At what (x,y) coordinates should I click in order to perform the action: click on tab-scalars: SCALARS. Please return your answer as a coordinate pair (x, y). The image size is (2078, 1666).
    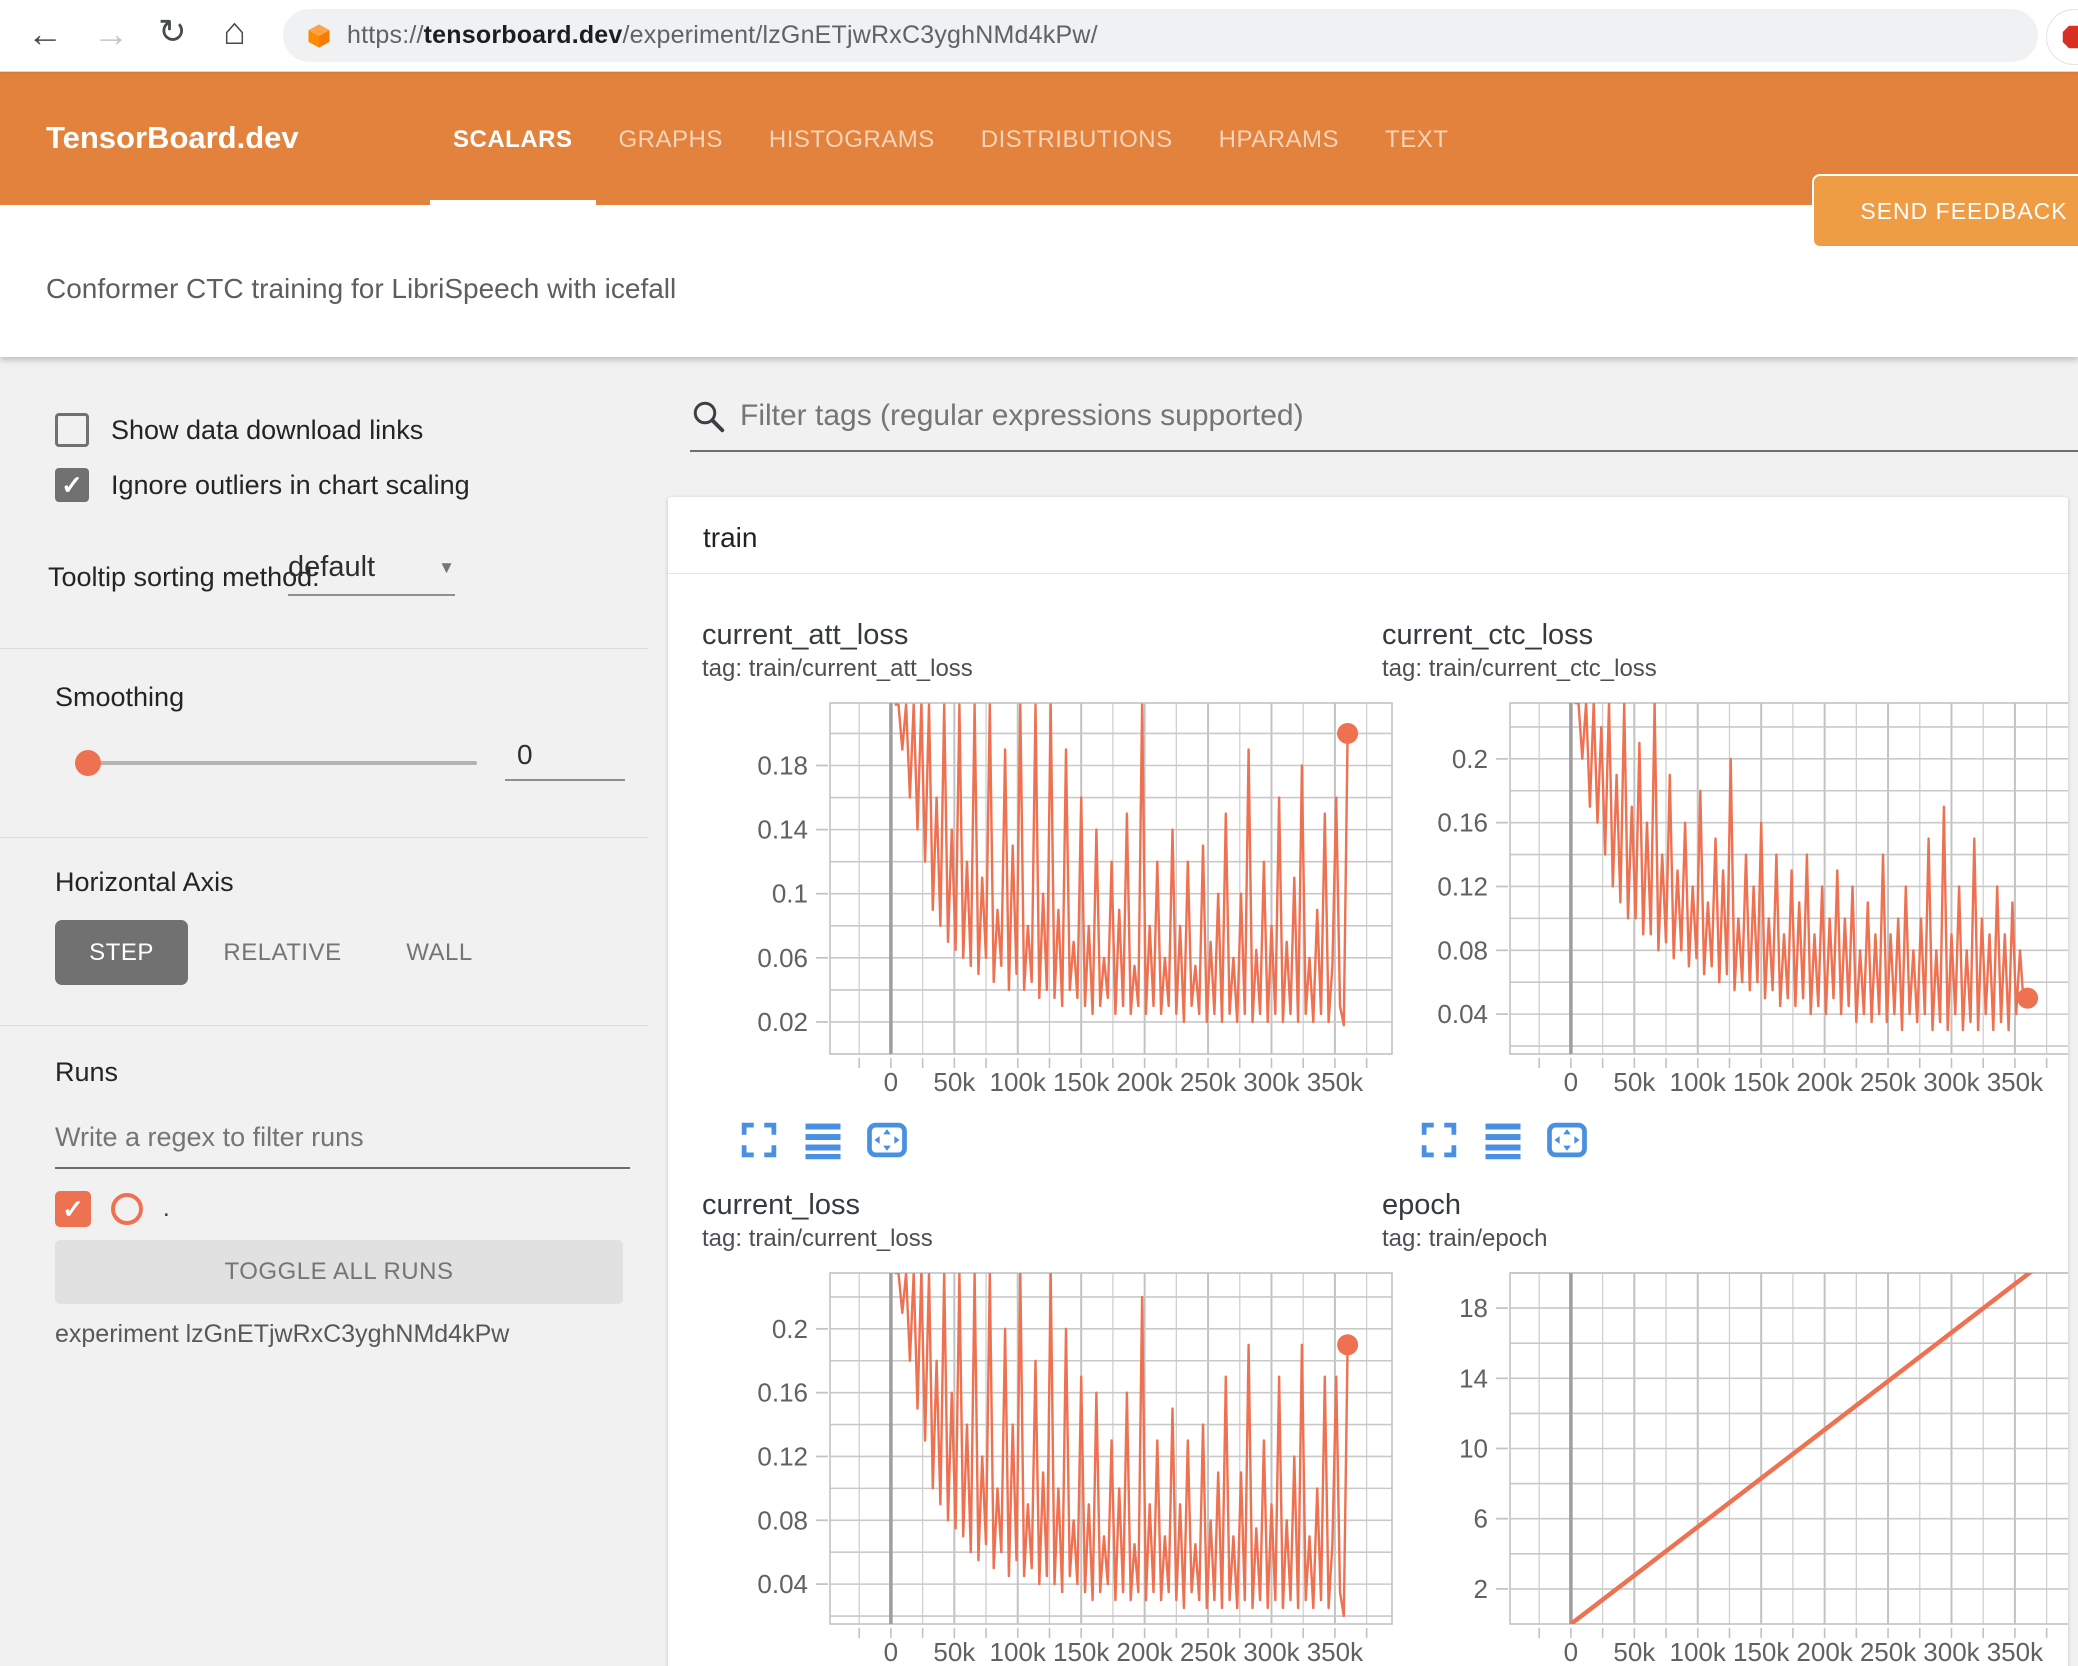
    Looking at the image, I should click on (513, 138).